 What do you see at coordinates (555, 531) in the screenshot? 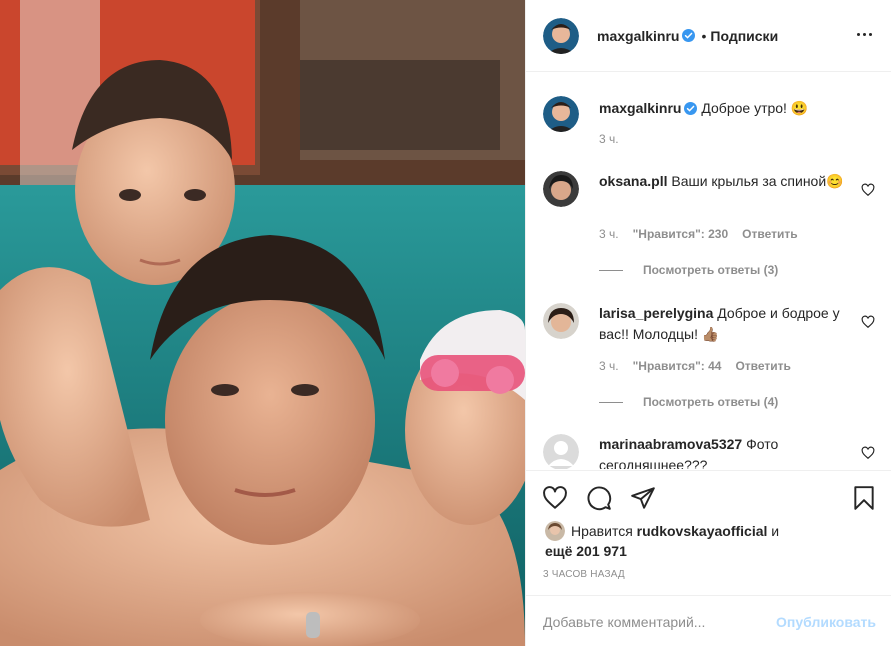
I see `liker-avatar` at bounding box center [555, 531].